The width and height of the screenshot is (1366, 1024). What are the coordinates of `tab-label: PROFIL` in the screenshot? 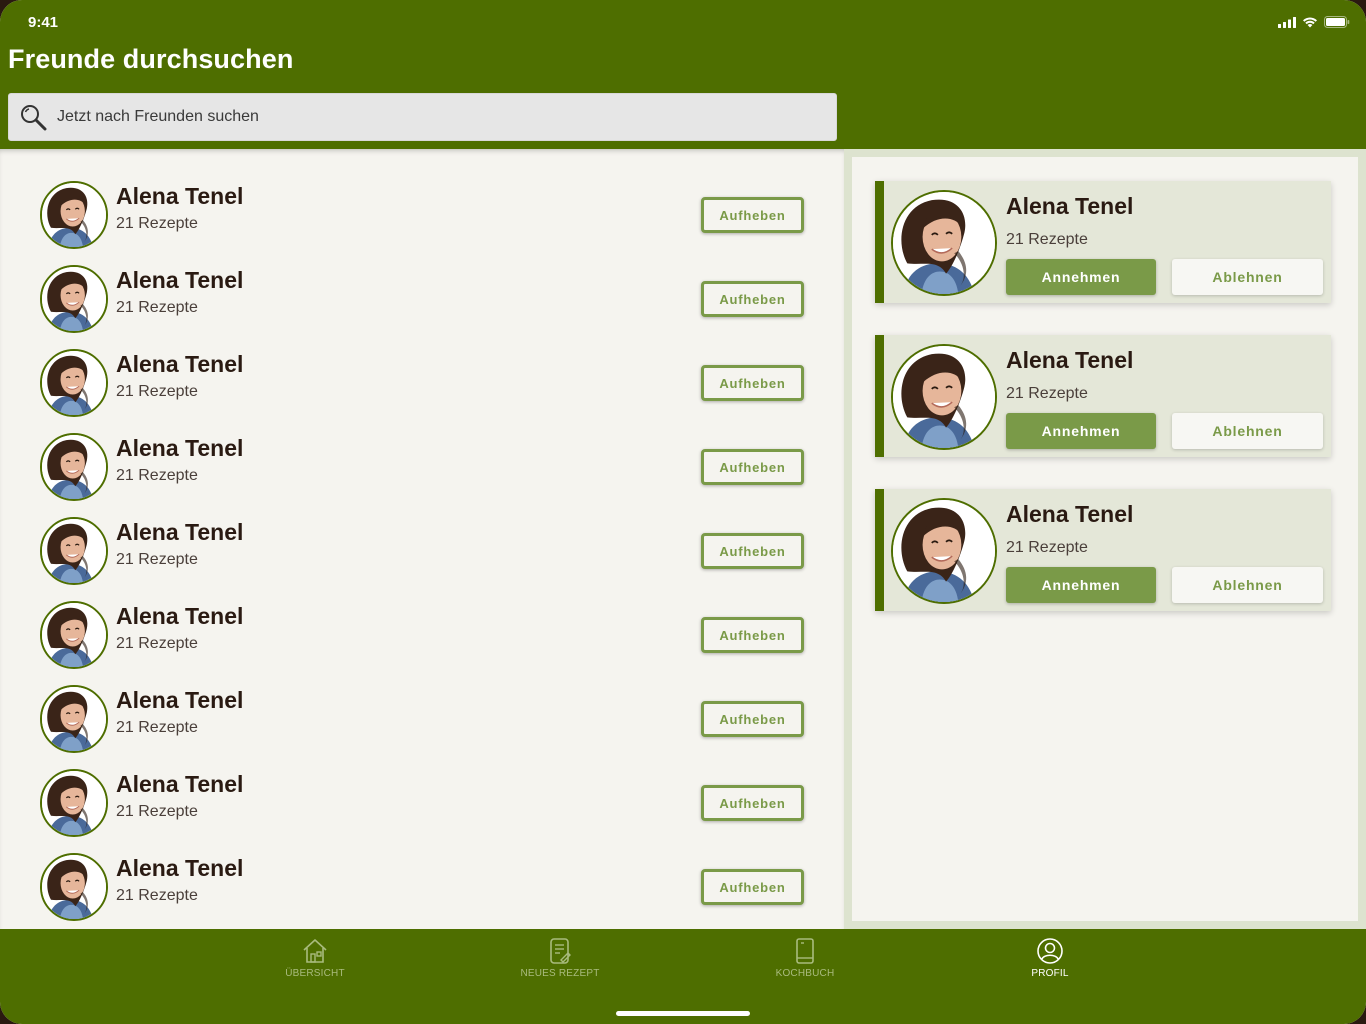 It's located at (1050, 973).